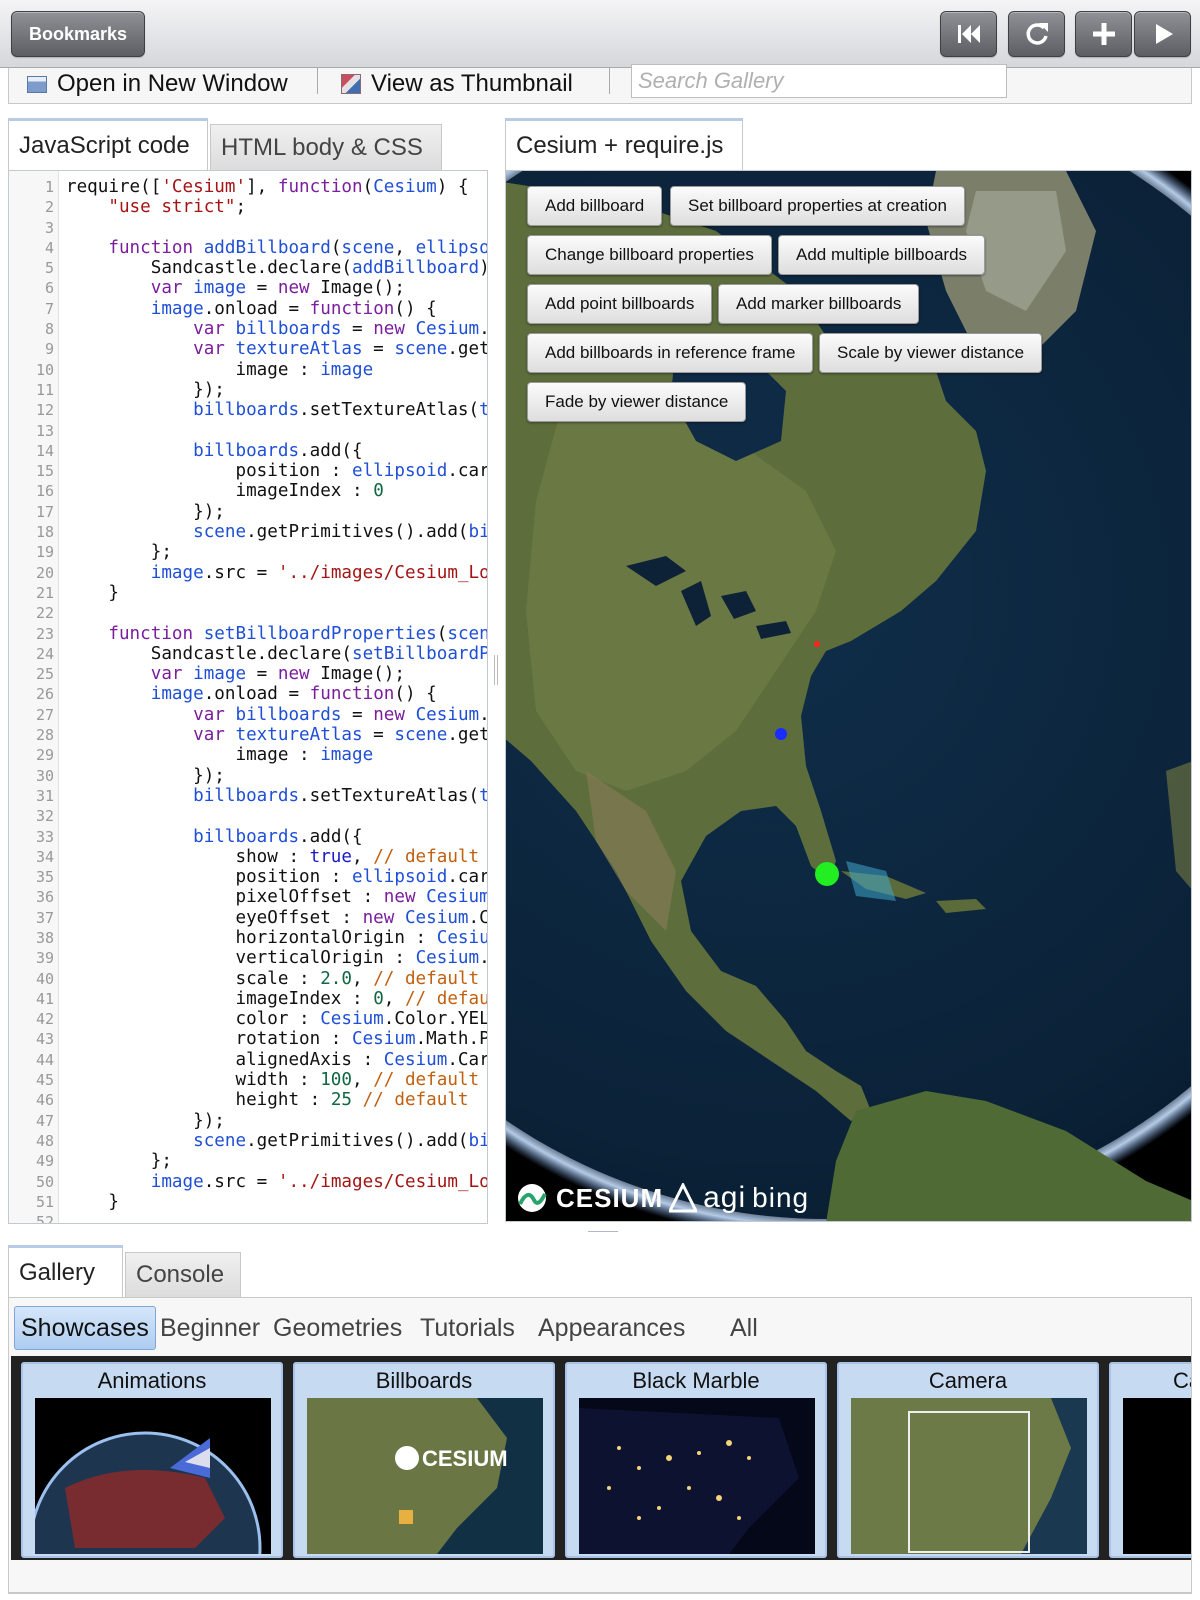  I want to click on add-point-billboards-button: Add point billboards, so click(620, 304).